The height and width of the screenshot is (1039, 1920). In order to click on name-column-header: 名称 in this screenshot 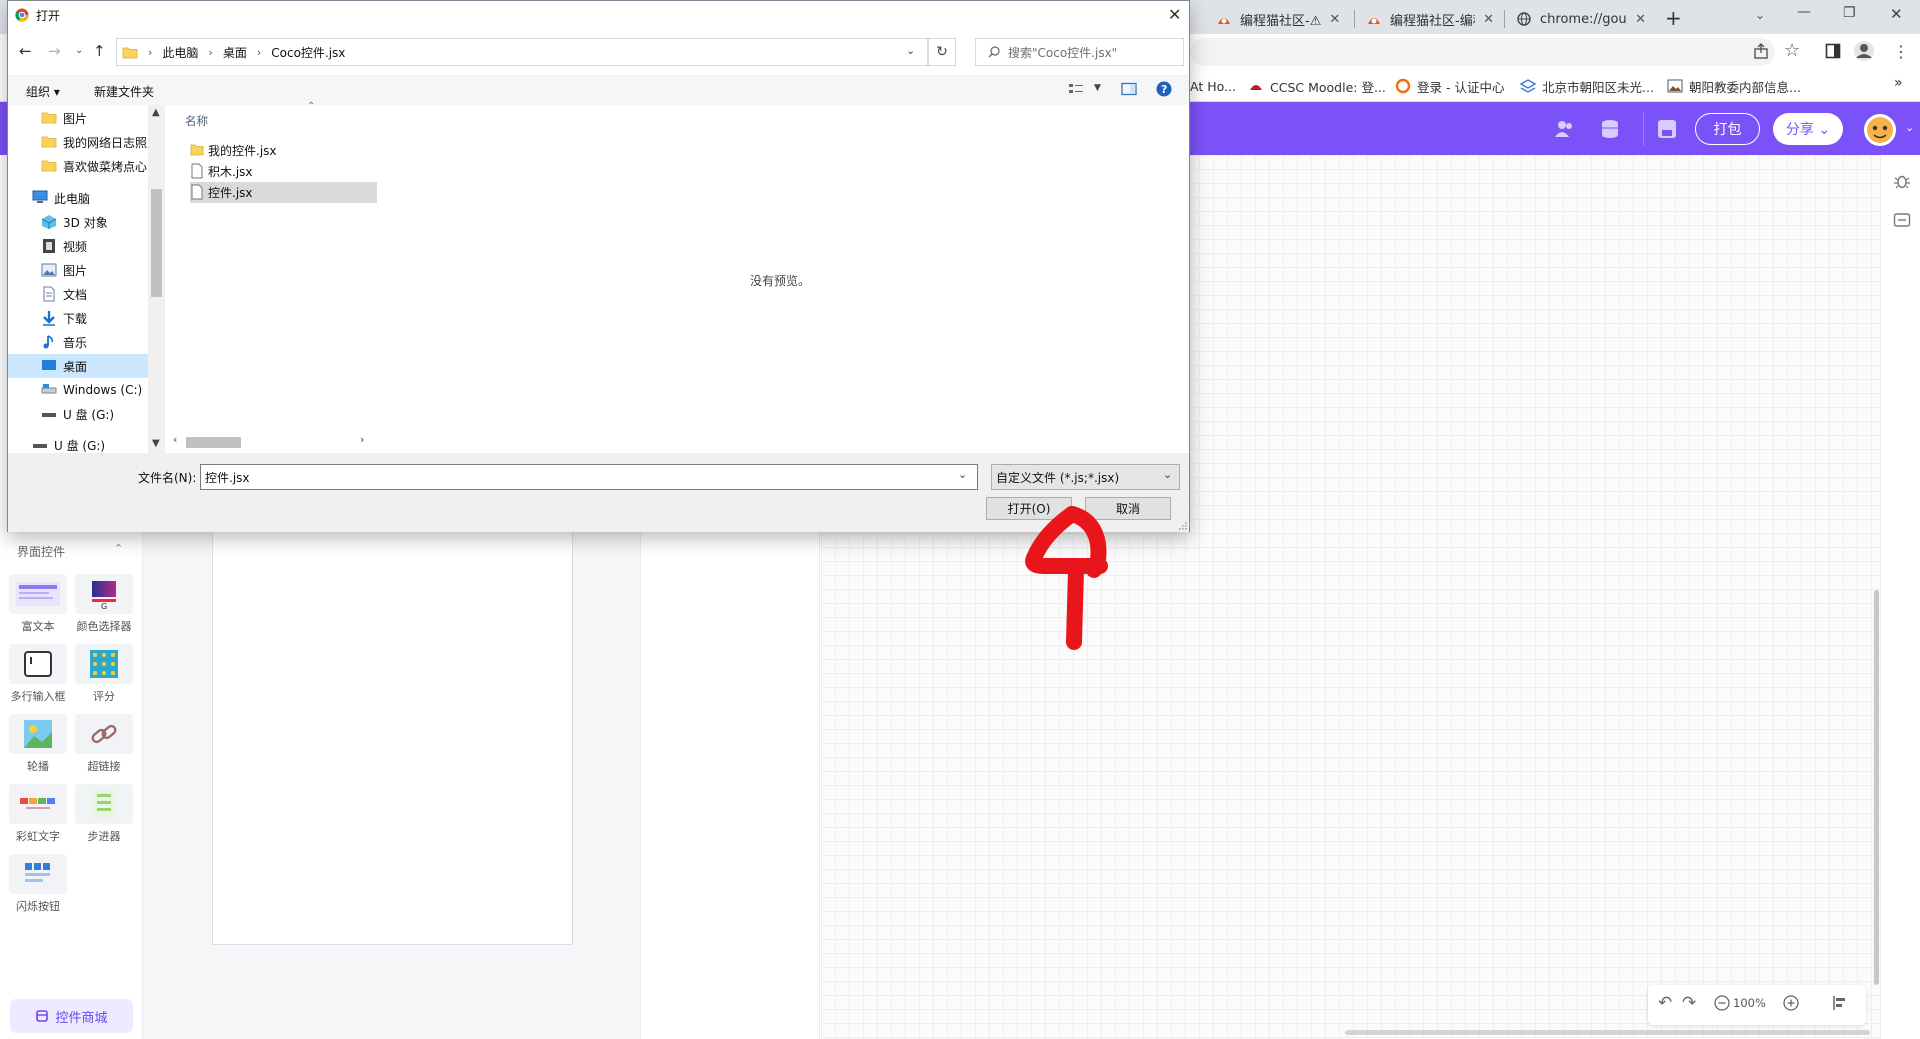, I will do `click(196, 121)`.